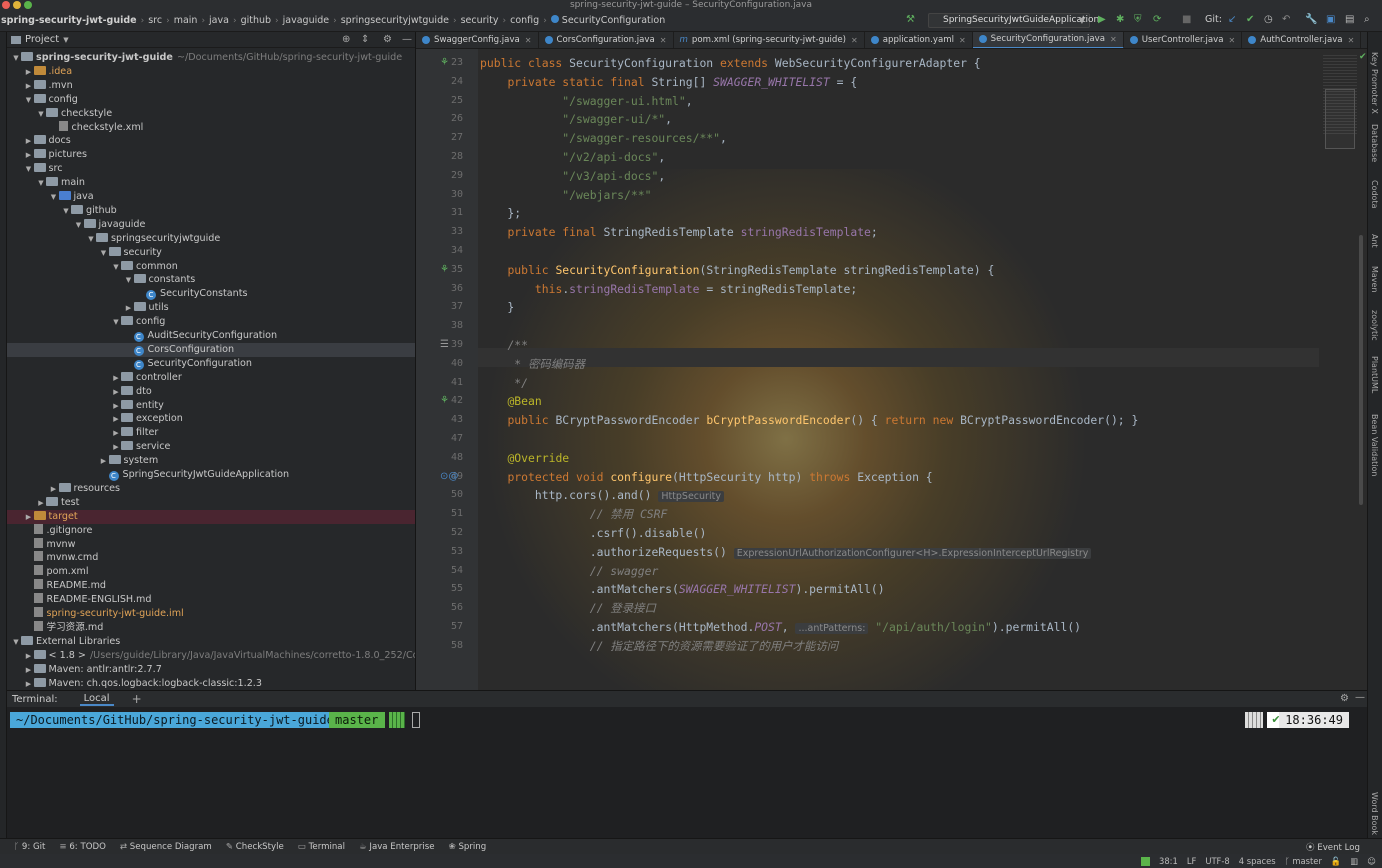  I want to click on tree-item: ▼ java, so click(211, 197).